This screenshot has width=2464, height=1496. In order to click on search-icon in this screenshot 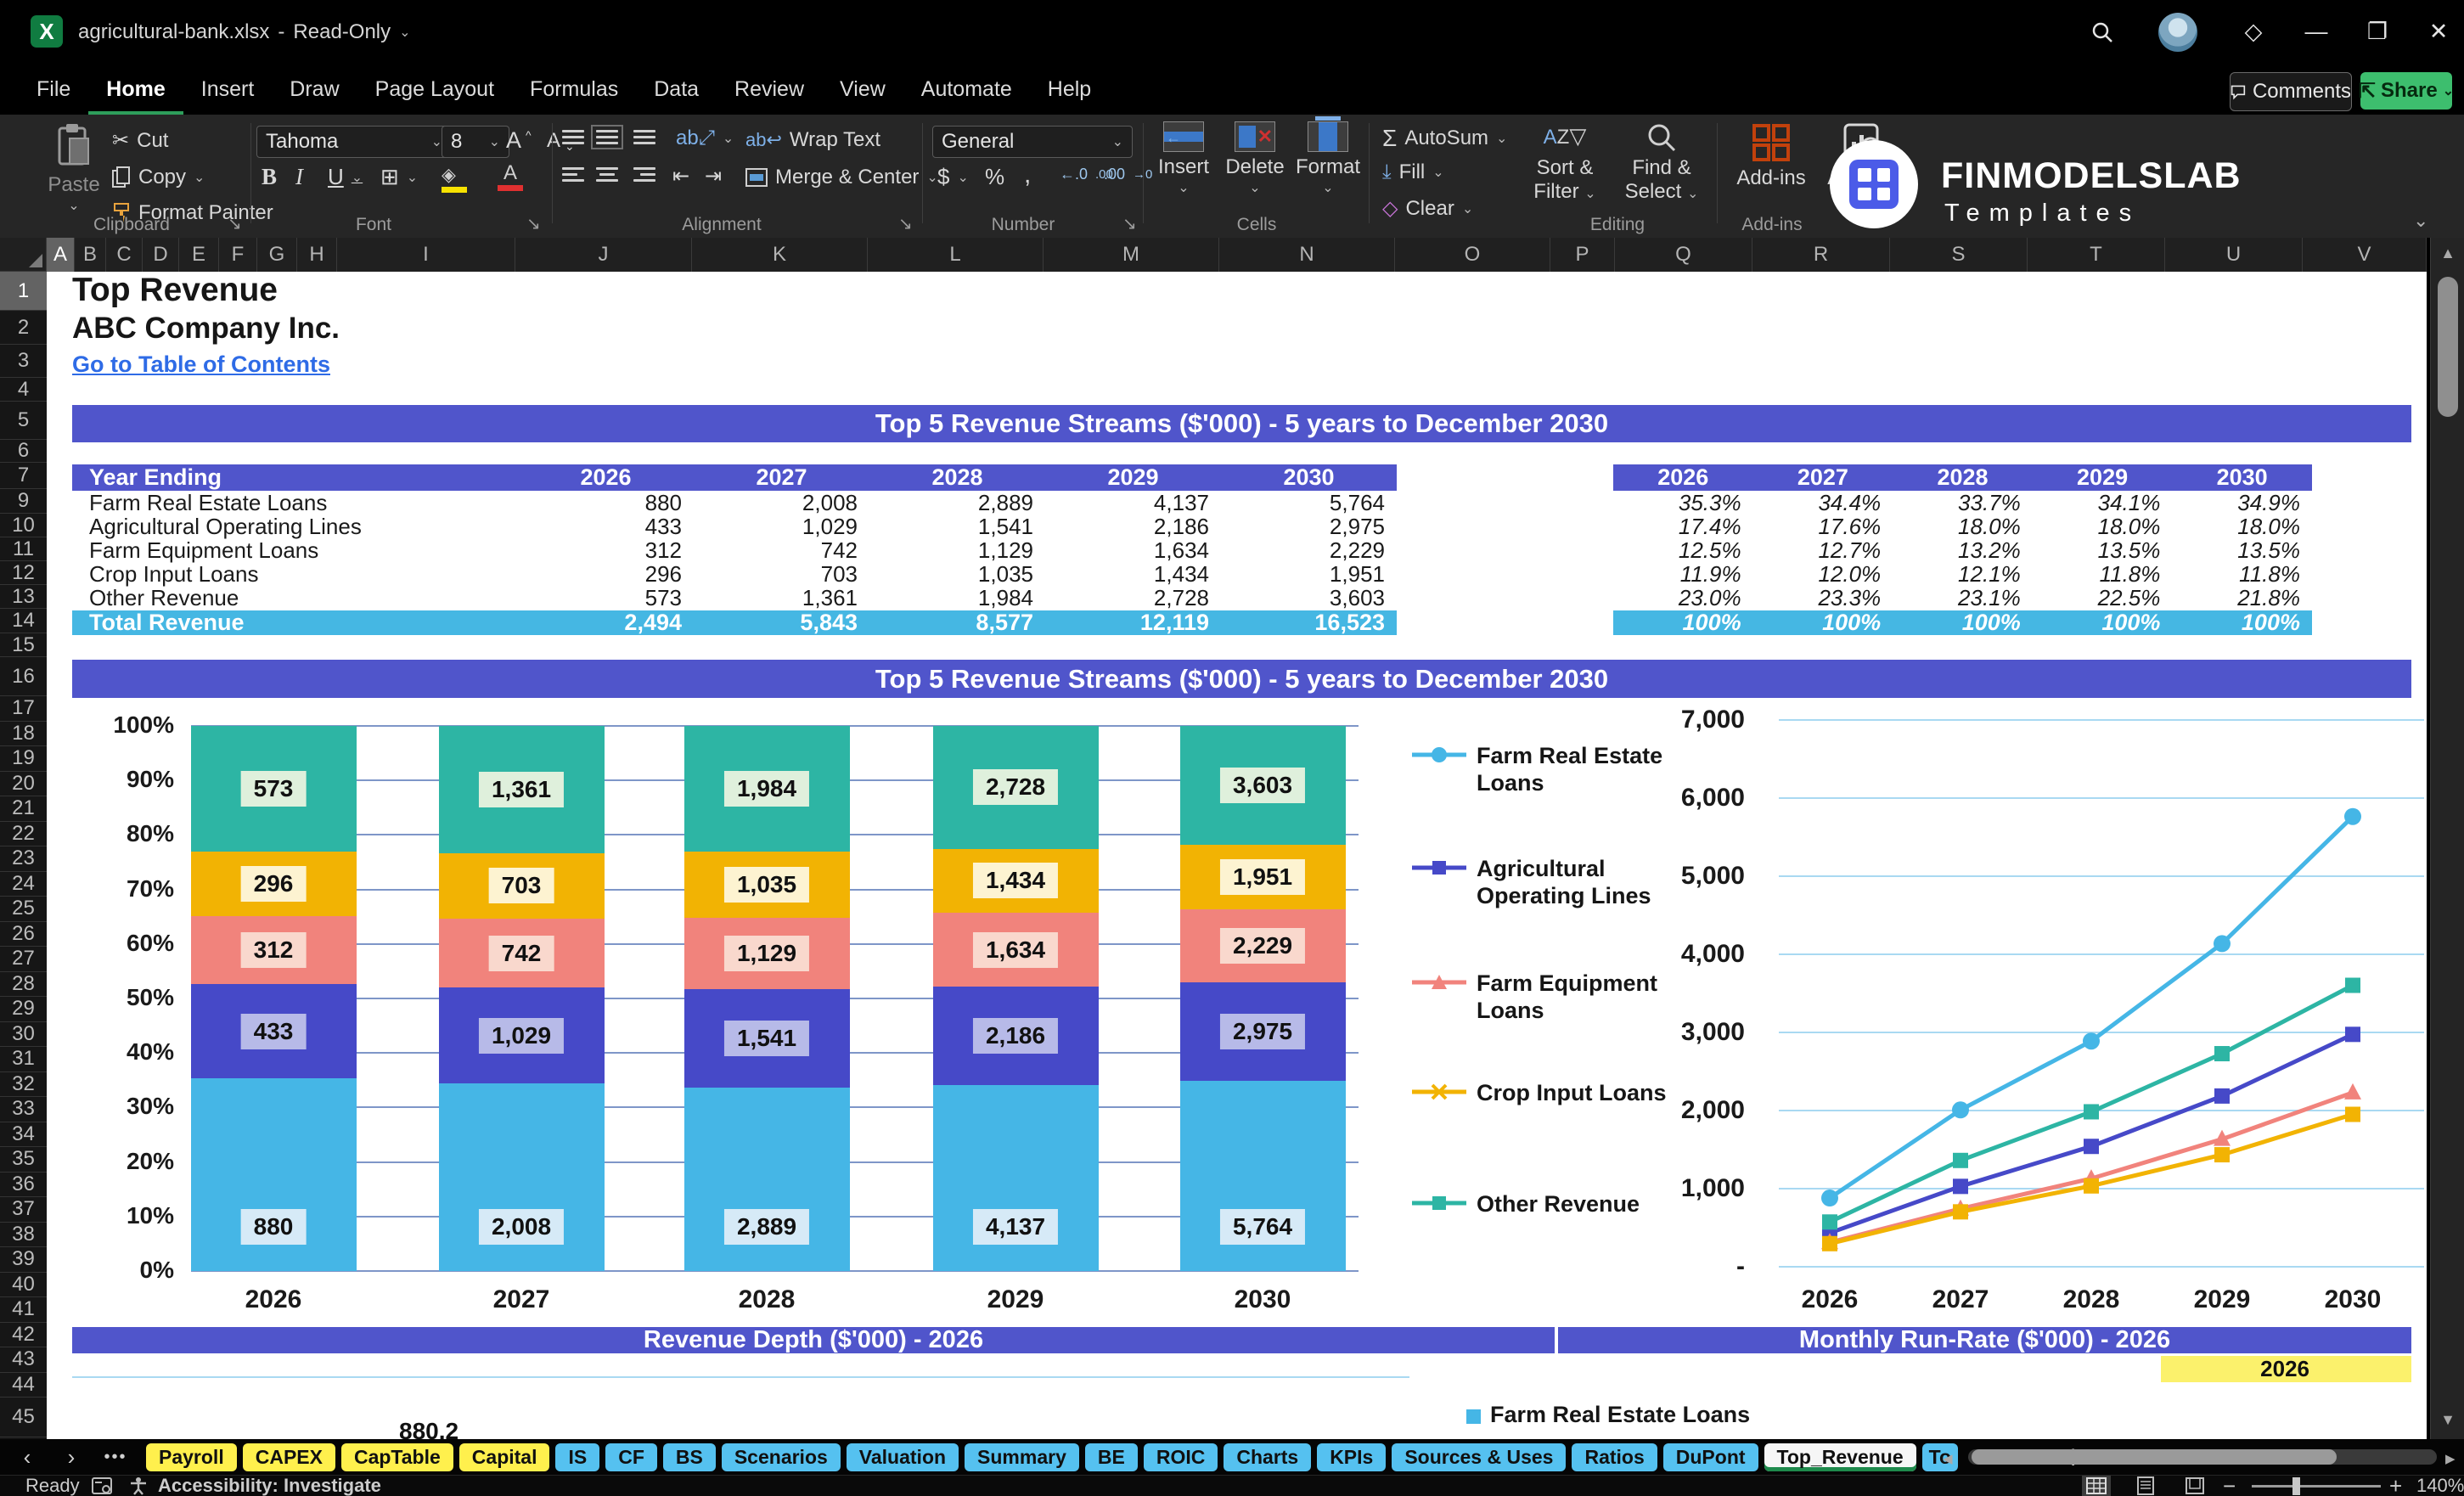, I will do `click(2102, 32)`.